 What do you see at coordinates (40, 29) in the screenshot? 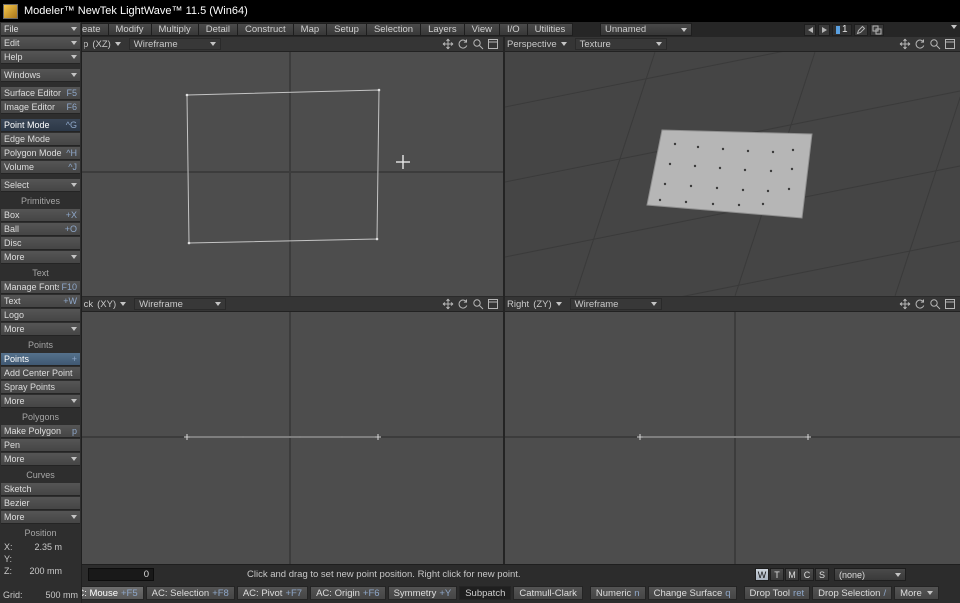
I see `file-menu-button: File` at bounding box center [40, 29].